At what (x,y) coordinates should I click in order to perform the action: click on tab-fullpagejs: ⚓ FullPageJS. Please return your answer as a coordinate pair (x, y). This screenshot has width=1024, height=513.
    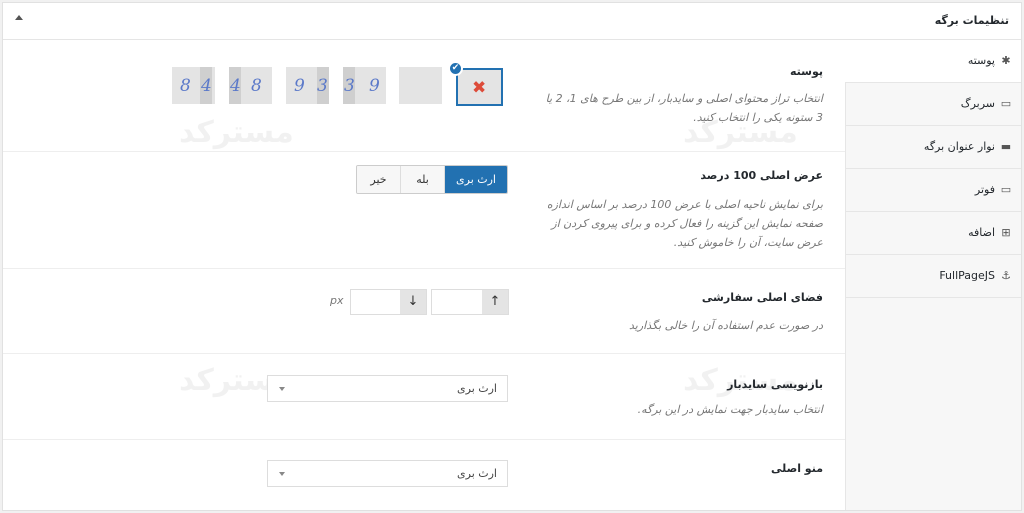
    Looking at the image, I should click on (933, 276).